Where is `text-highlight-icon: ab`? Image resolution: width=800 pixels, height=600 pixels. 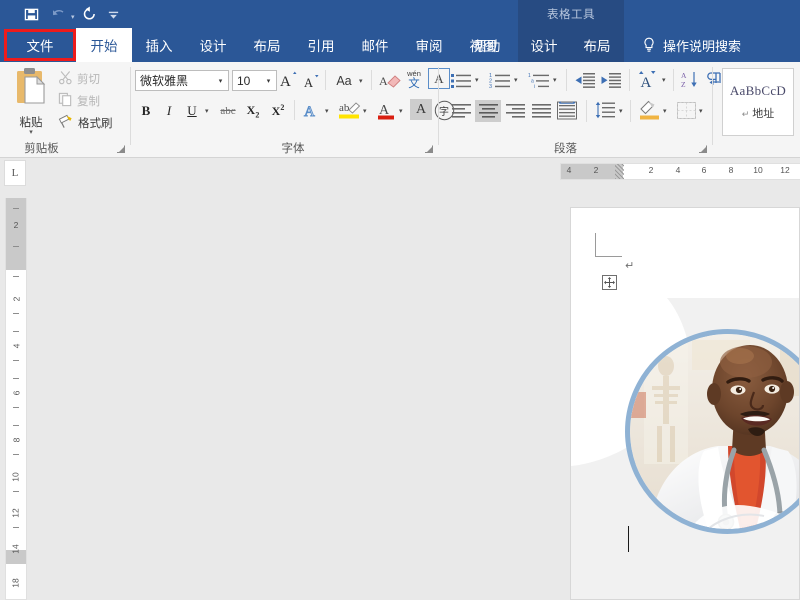 text-highlight-icon: ab is located at coordinates (349, 109).